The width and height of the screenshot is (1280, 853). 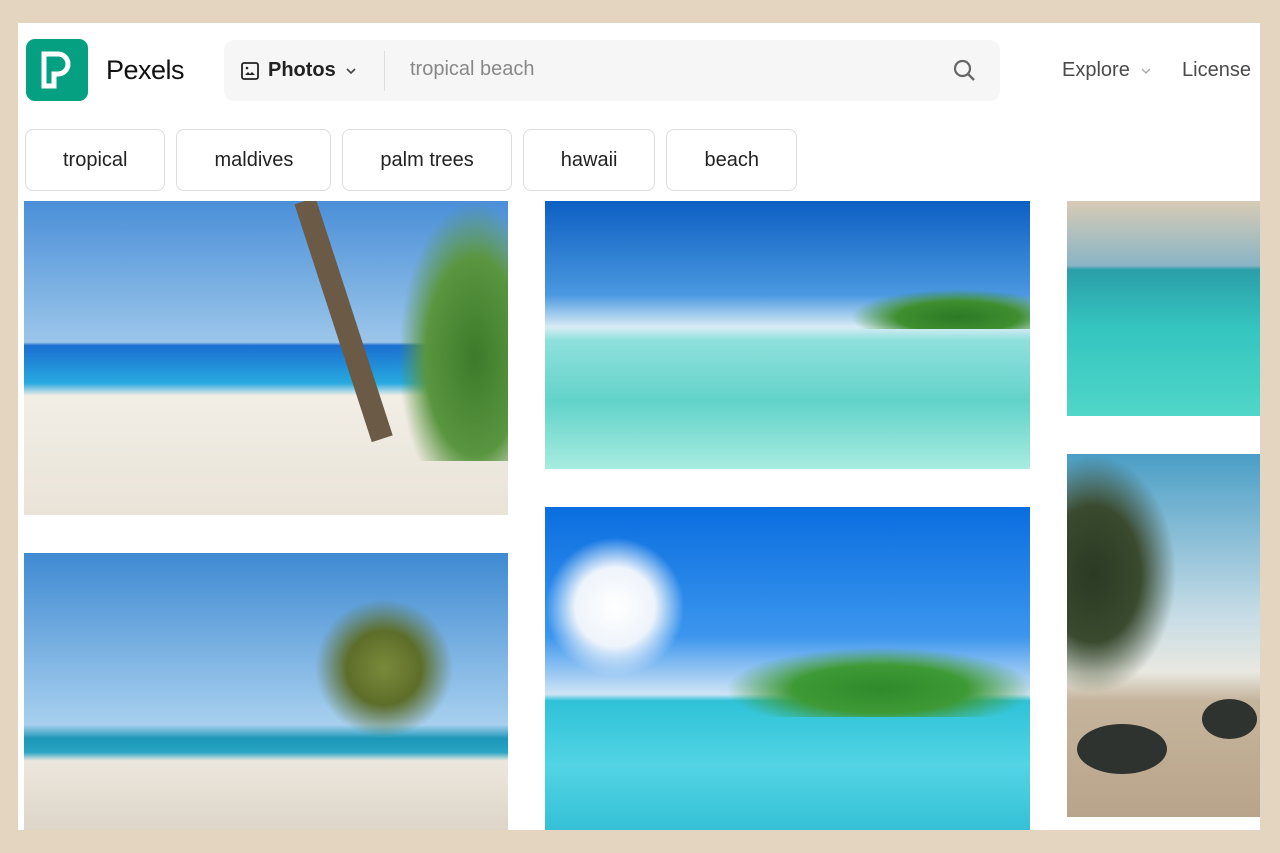 I want to click on nav-license: License, so click(x=1216, y=70).